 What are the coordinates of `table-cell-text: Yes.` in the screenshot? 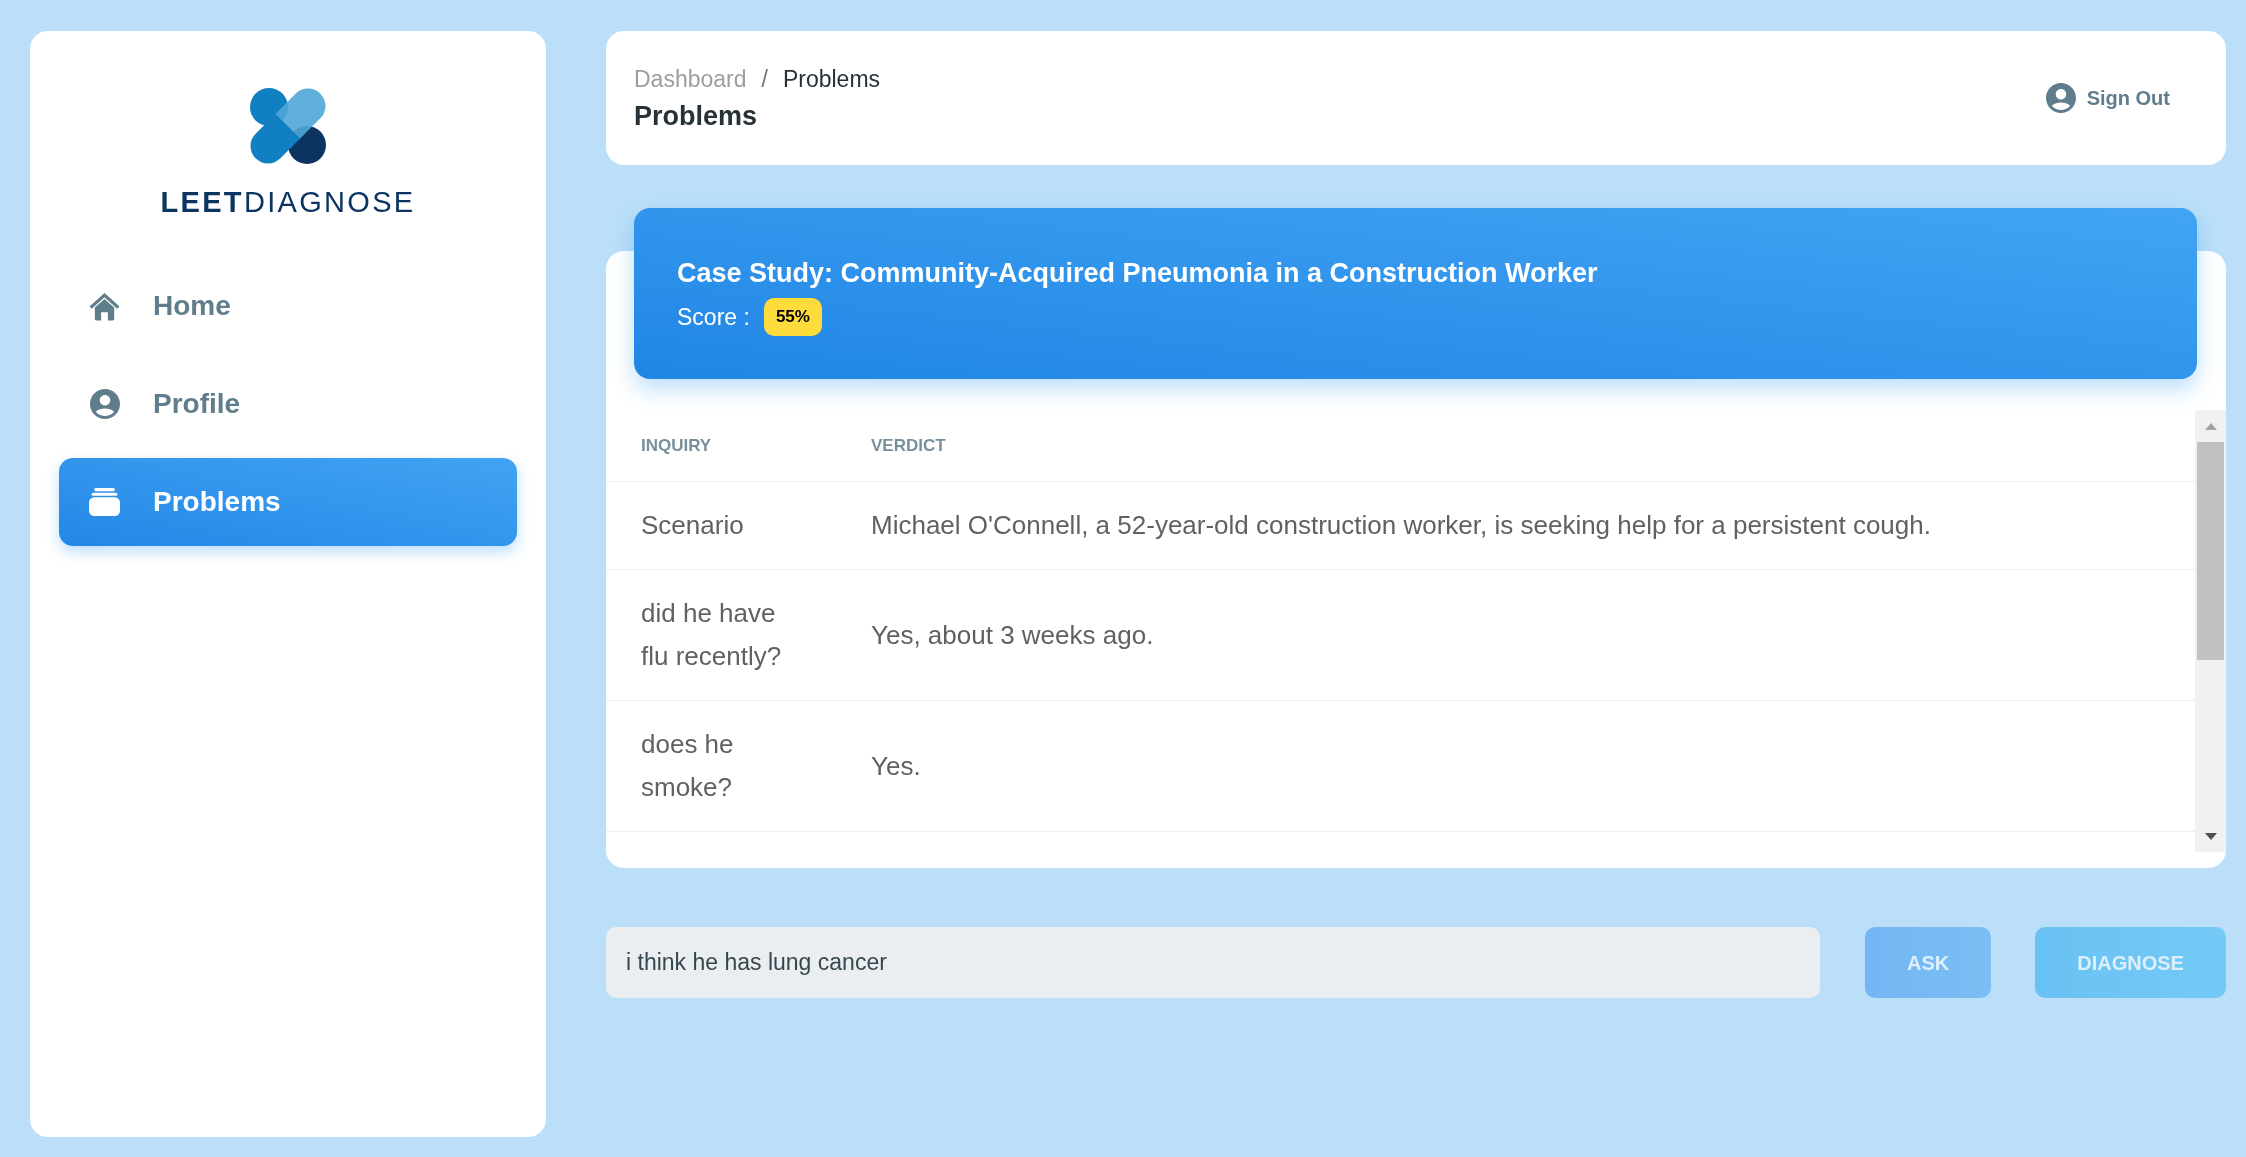 It's located at (896, 766).